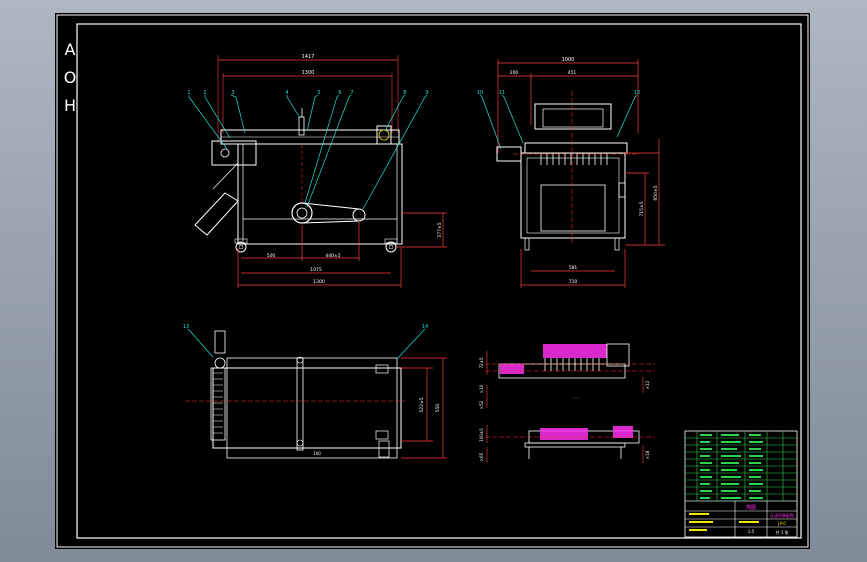  I want to click on title-block: 简图 压滤机装配图 JX-0 1:5 共 1 张, so click(741, 484).